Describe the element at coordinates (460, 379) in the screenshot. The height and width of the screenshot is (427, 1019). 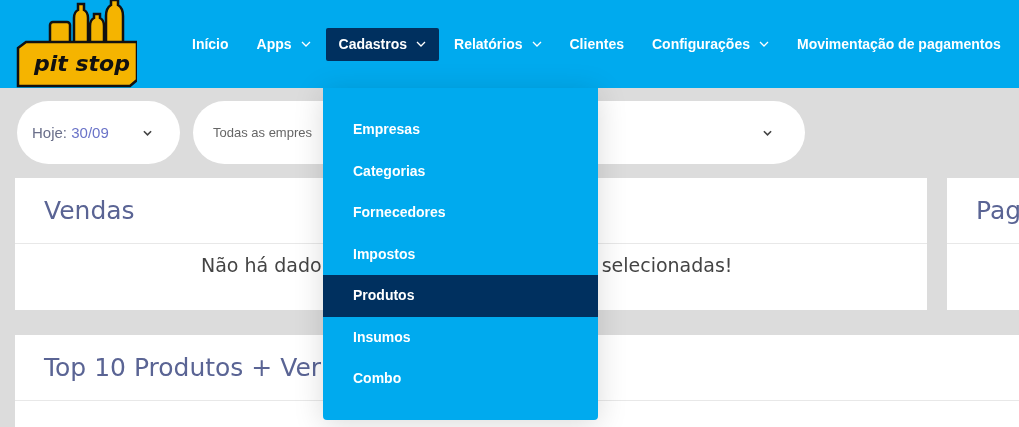
I see `menu-item: Combo` at that location.